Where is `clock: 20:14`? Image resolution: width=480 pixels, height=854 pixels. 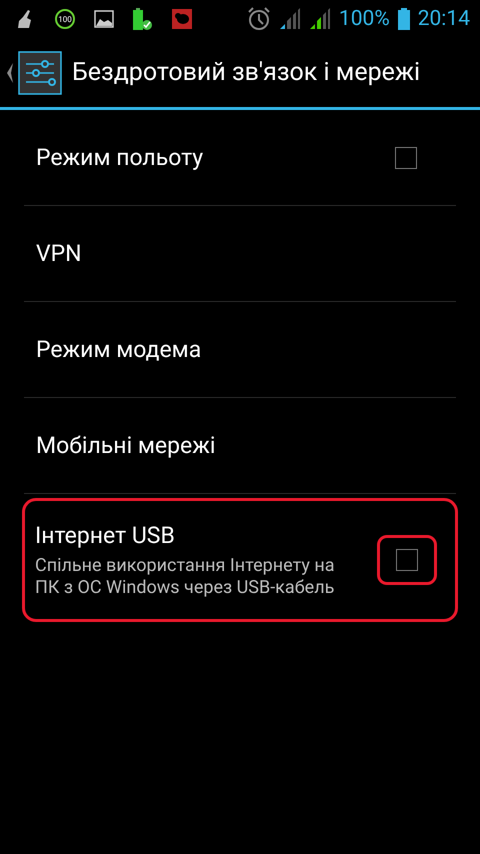 clock: 20:14 is located at coordinates (444, 19).